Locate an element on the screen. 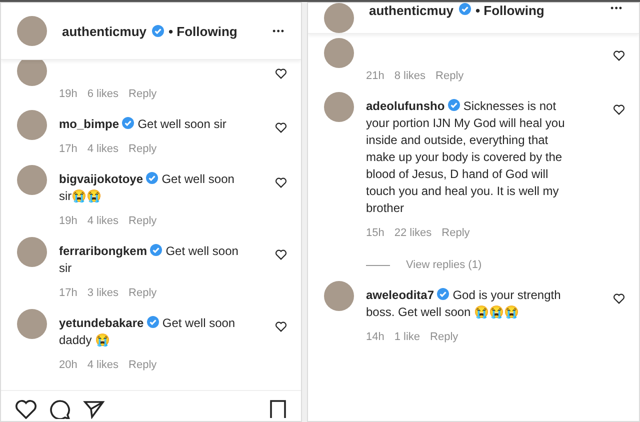  comment-text: yetundebakare Get well soon daddy 😭 is located at coordinates (147, 332).